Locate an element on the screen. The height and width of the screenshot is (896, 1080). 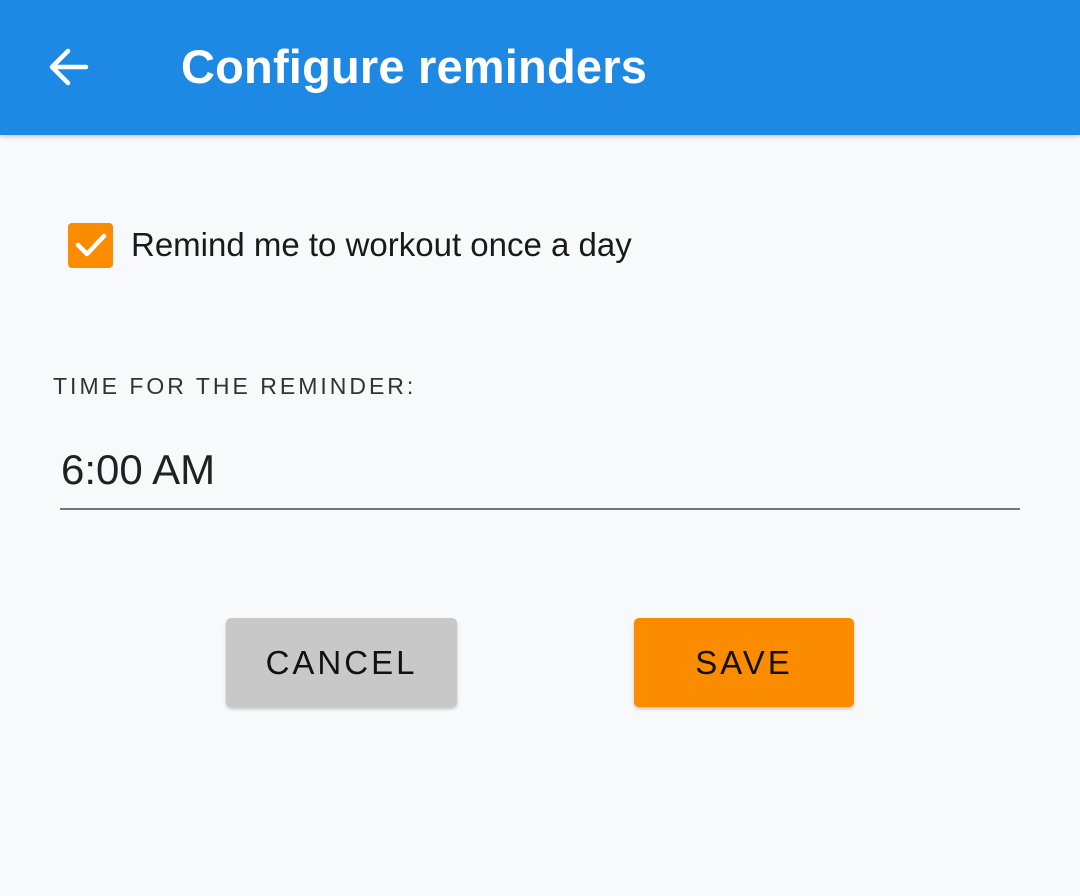
reminder-checkbox-row: Remind me to workout once a day is located at coordinates (350, 245).